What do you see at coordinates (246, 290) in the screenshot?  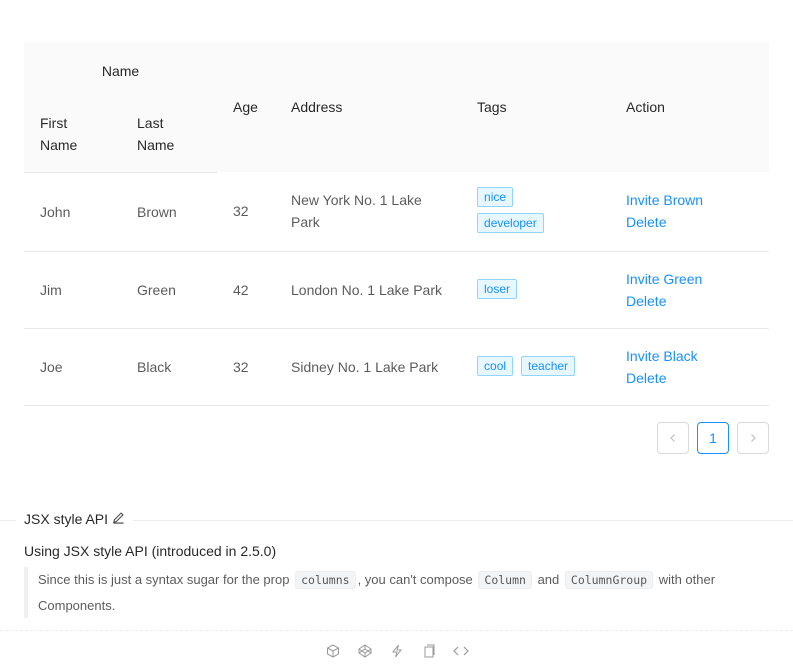 I see `age-cell: 42` at bounding box center [246, 290].